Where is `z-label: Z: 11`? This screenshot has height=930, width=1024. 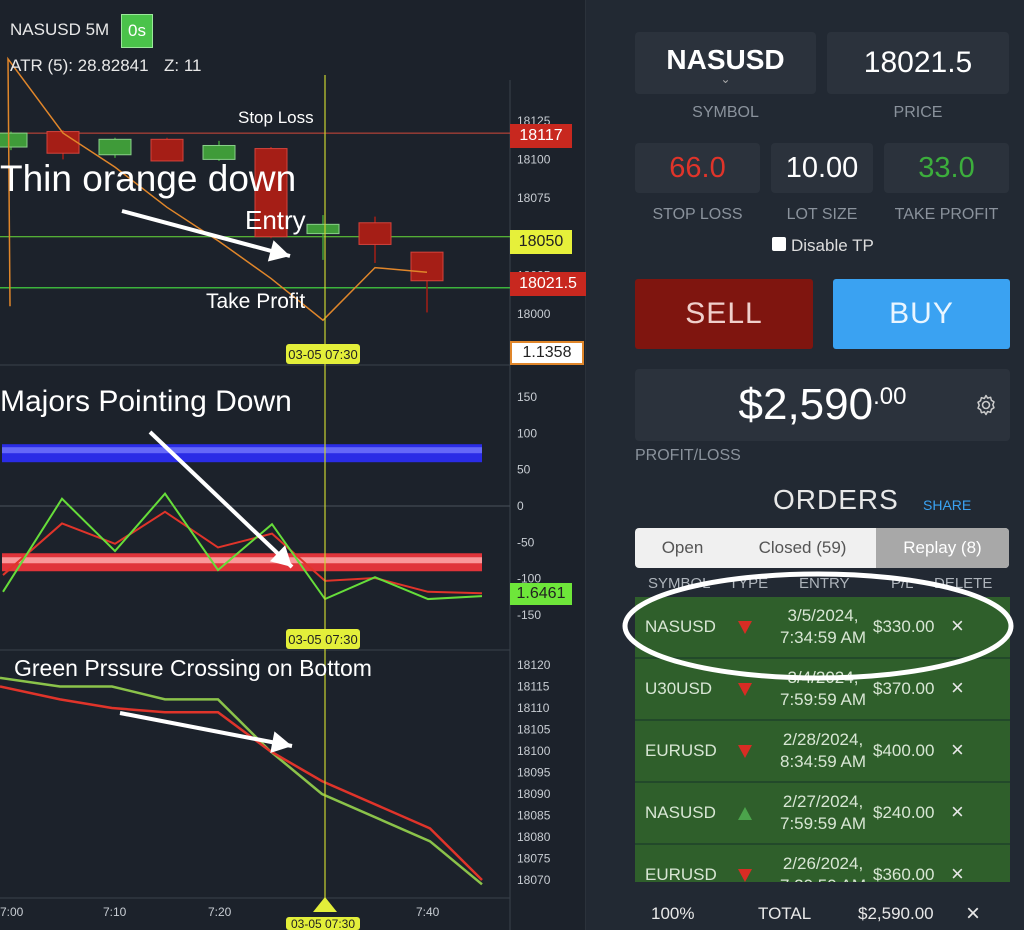
z-label: Z: 11 is located at coordinates (183, 65).